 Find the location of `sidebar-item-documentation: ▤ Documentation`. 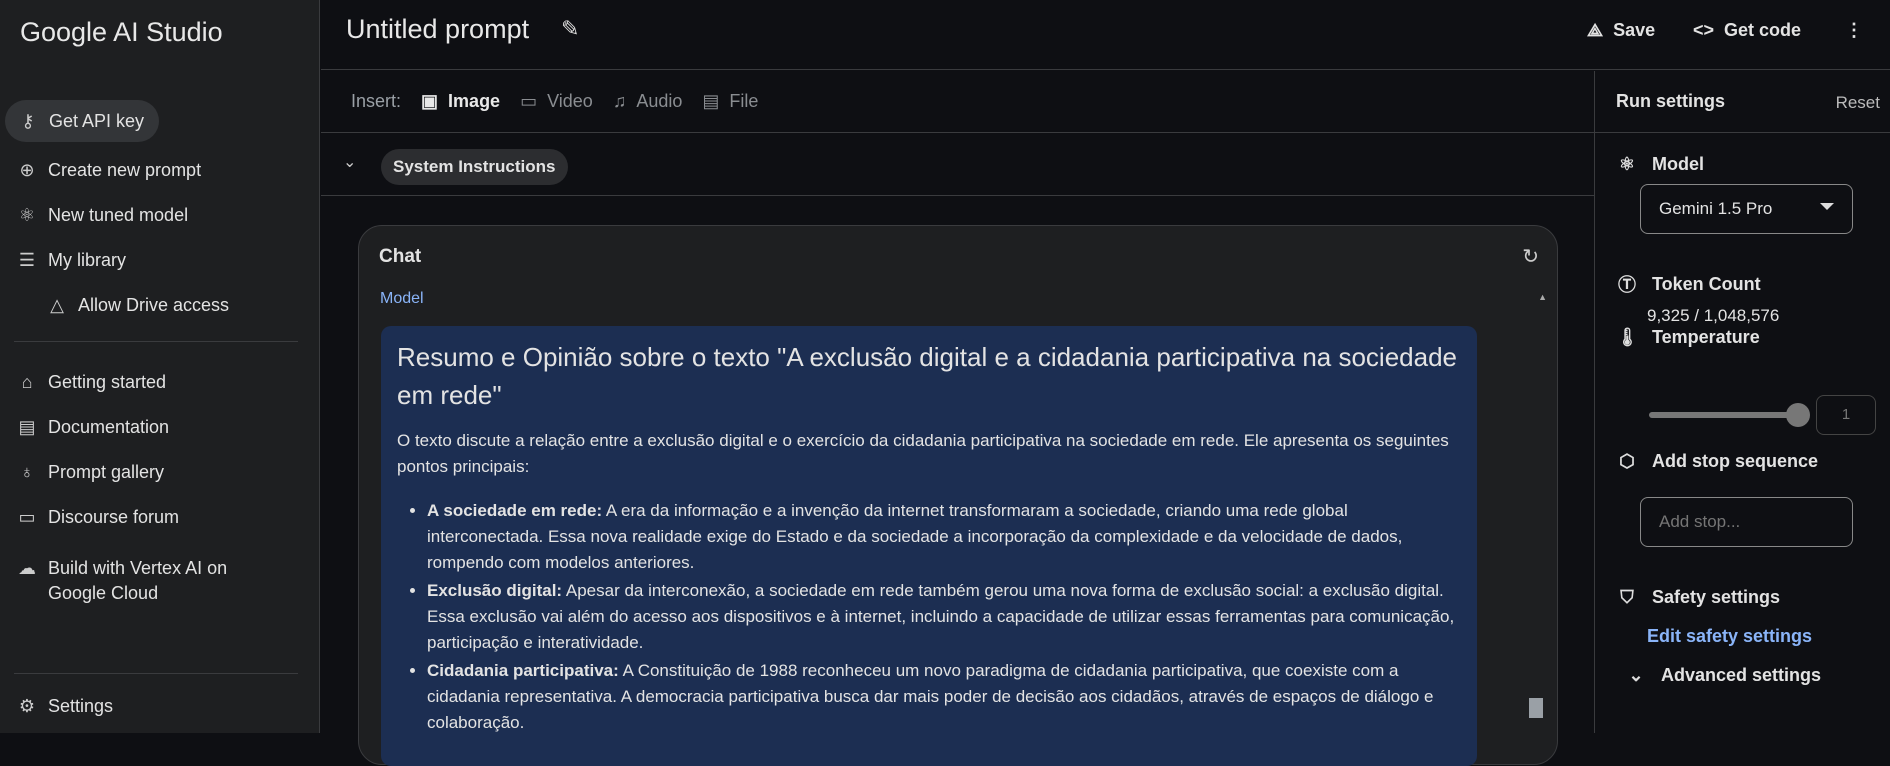

sidebar-item-documentation: ▤ Documentation is located at coordinates (160, 427).